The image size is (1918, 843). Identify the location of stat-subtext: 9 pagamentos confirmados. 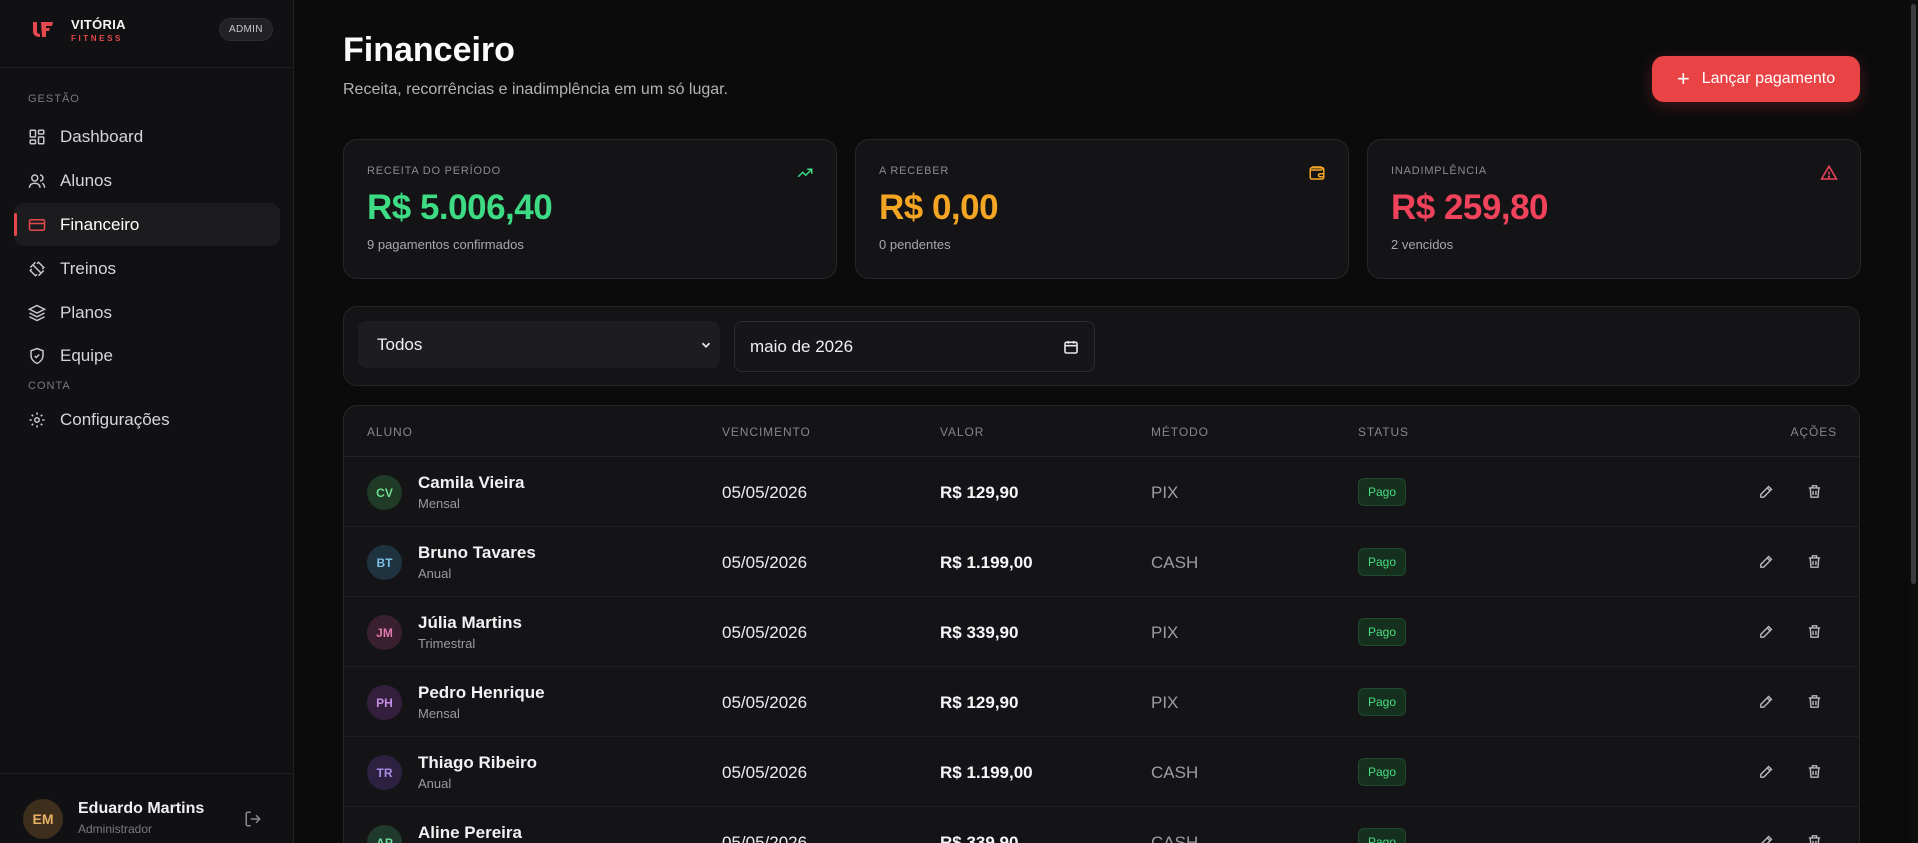
(445, 244).